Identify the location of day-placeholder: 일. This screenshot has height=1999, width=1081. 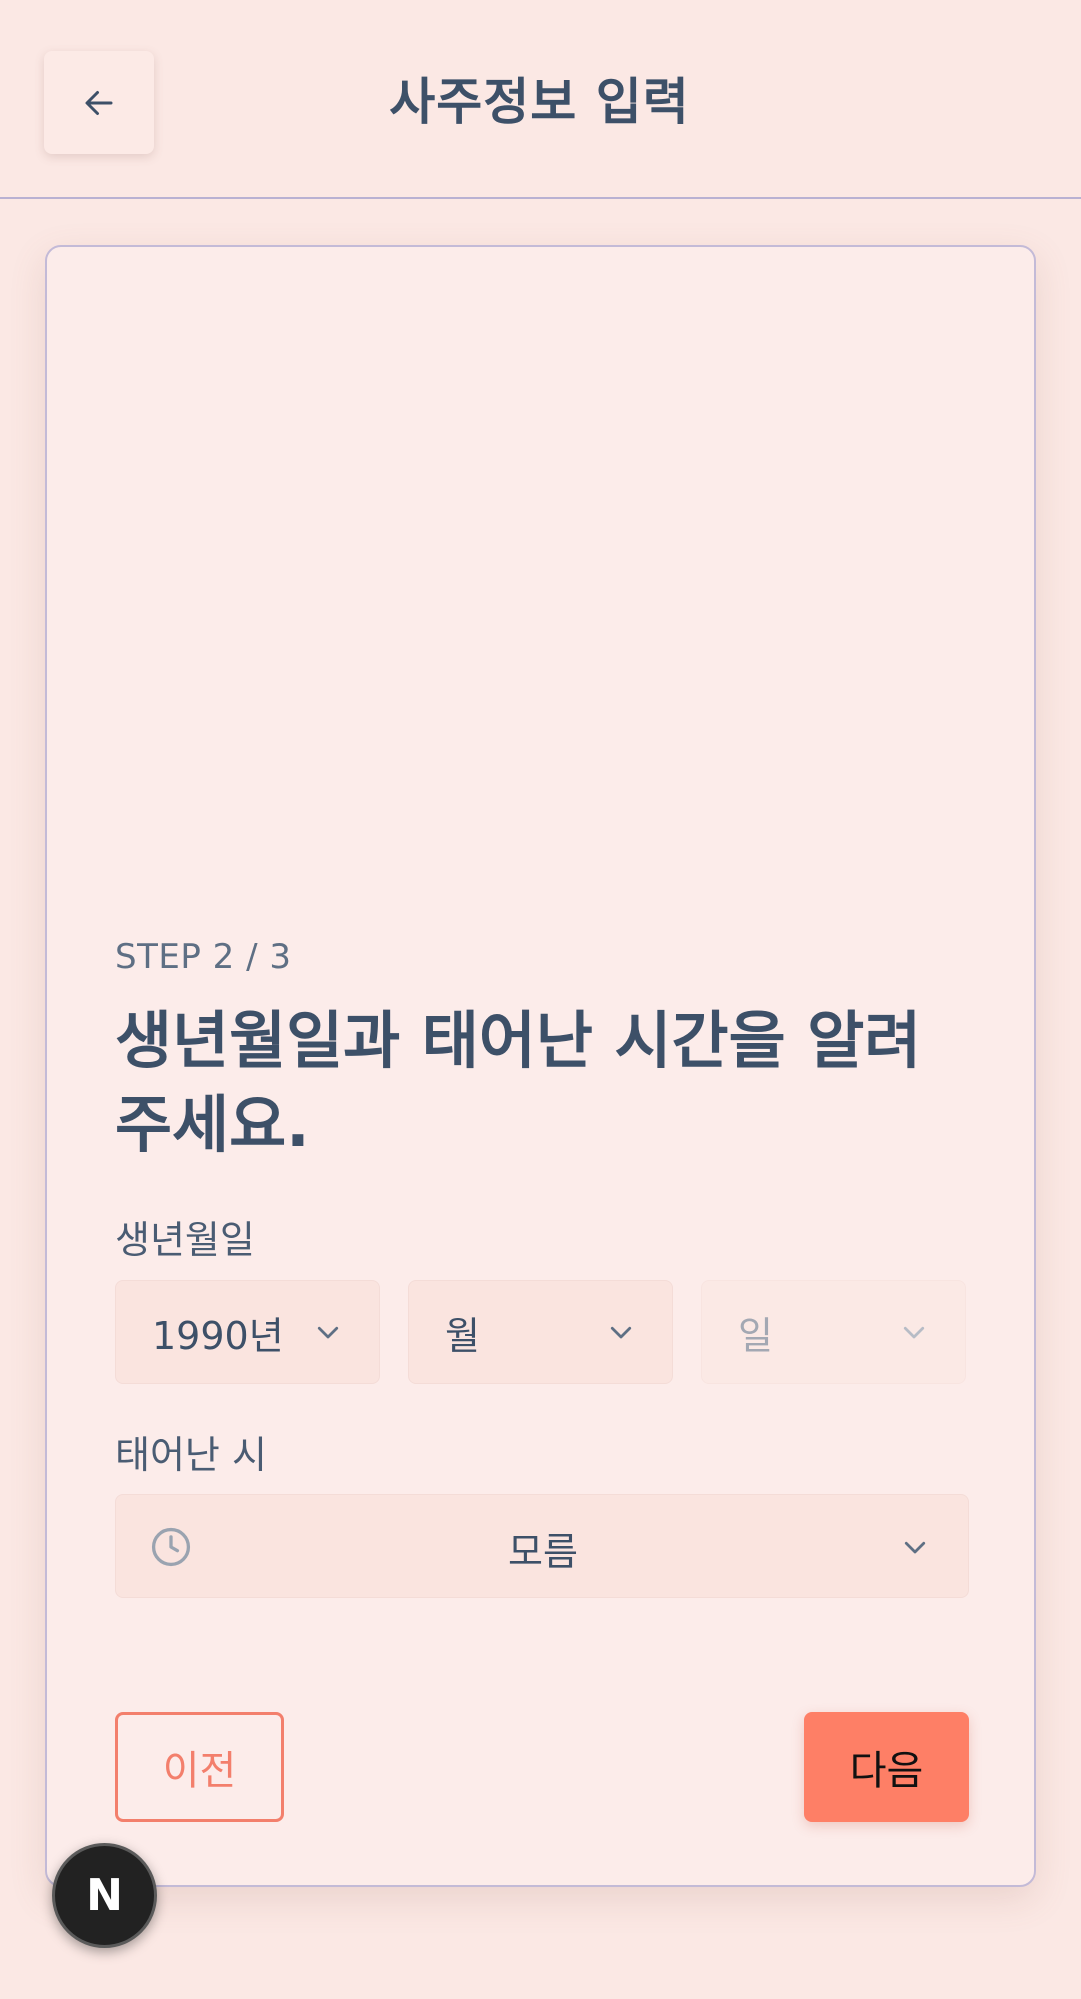
(755, 1335).